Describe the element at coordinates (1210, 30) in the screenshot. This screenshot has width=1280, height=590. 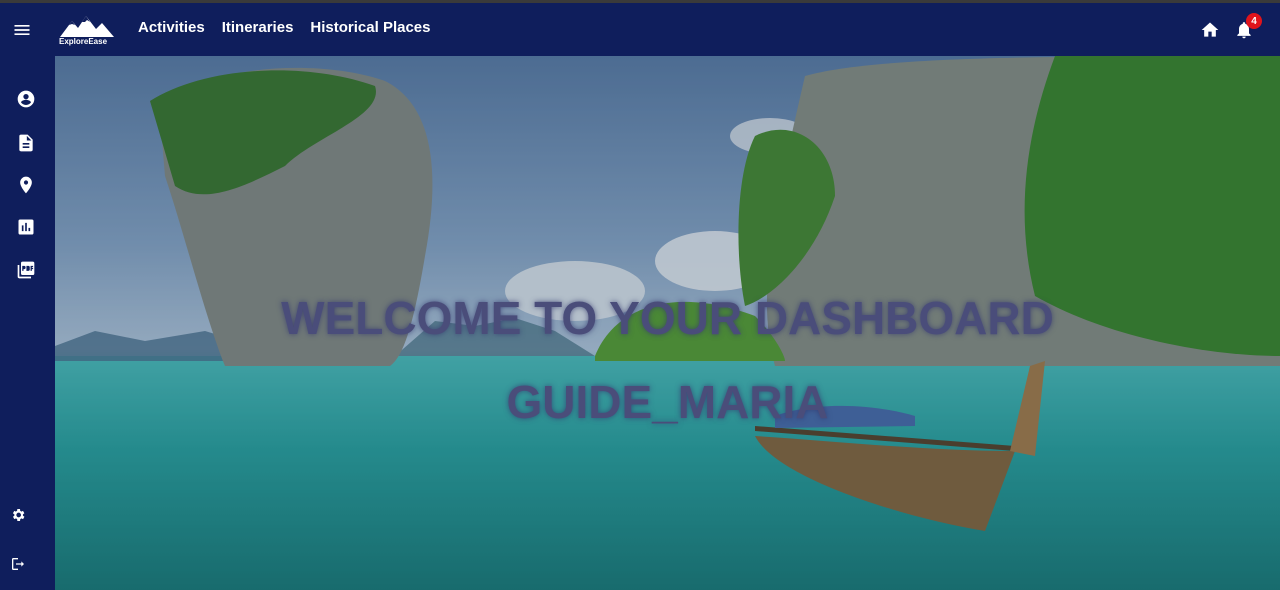
I see `home-icon` at that location.